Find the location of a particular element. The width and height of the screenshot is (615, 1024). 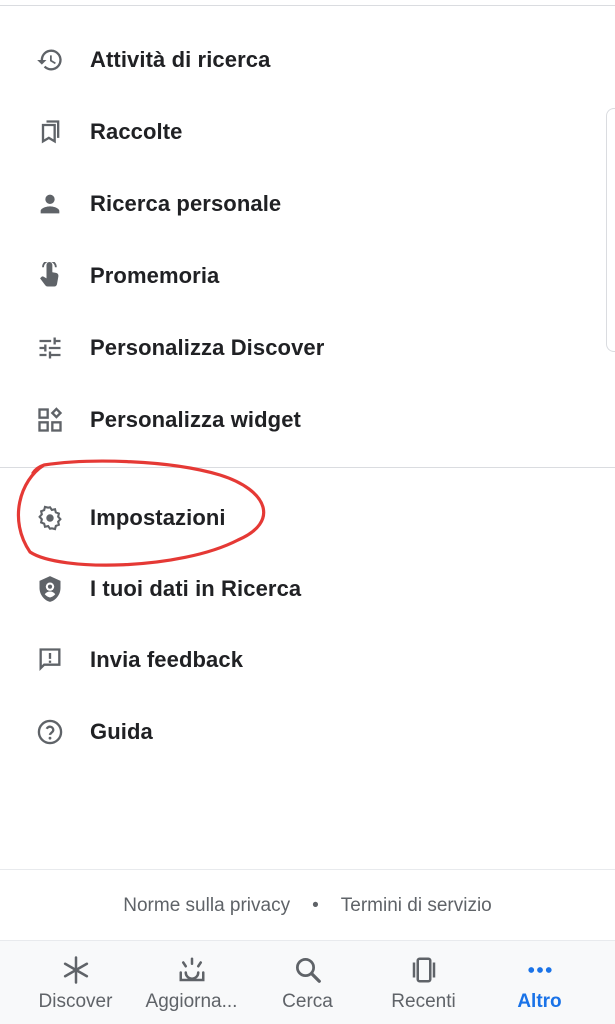

nav-item-search: Cerca is located at coordinates (307, 982).